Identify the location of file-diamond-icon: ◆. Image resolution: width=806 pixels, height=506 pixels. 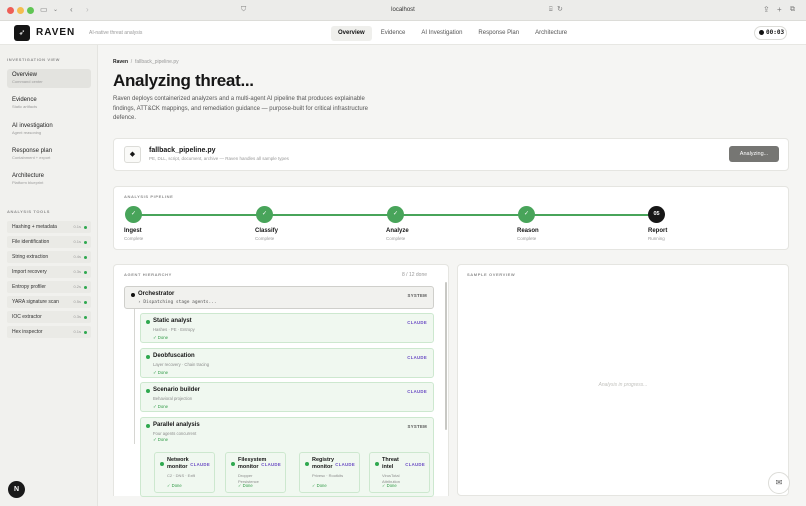
(132, 154).